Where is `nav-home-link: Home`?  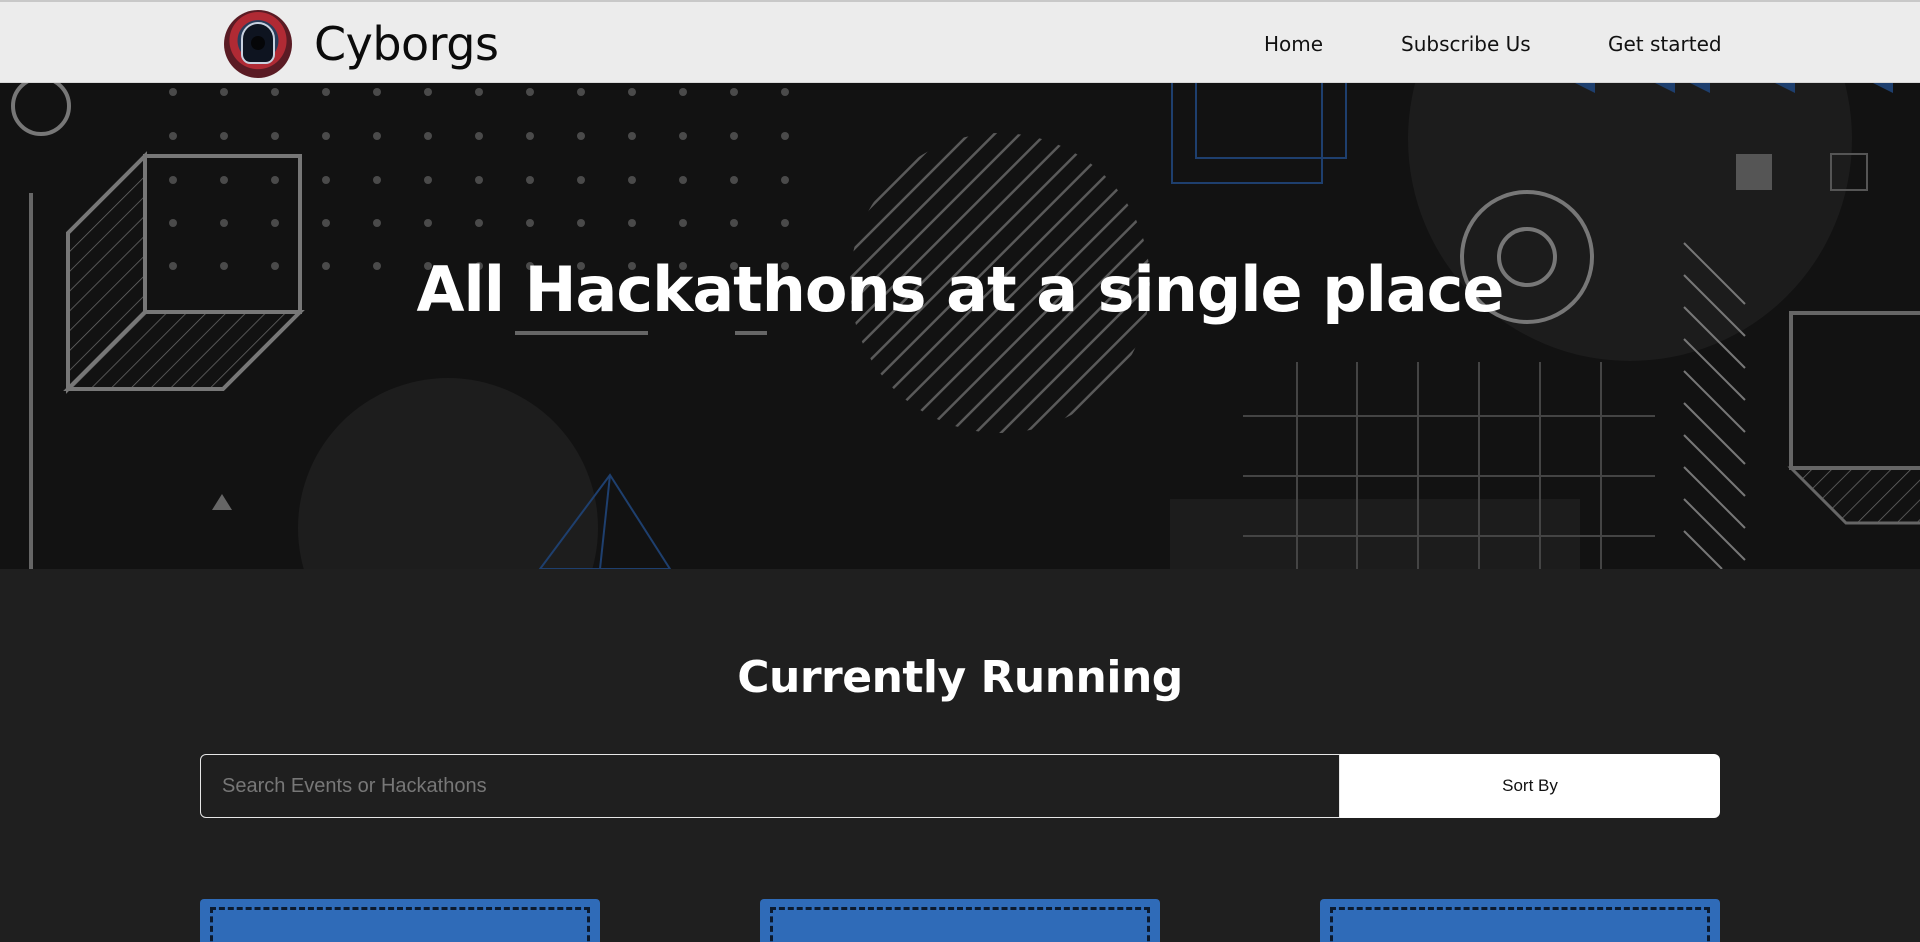 nav-home-link: Home is located at coordinates (1293, 44).